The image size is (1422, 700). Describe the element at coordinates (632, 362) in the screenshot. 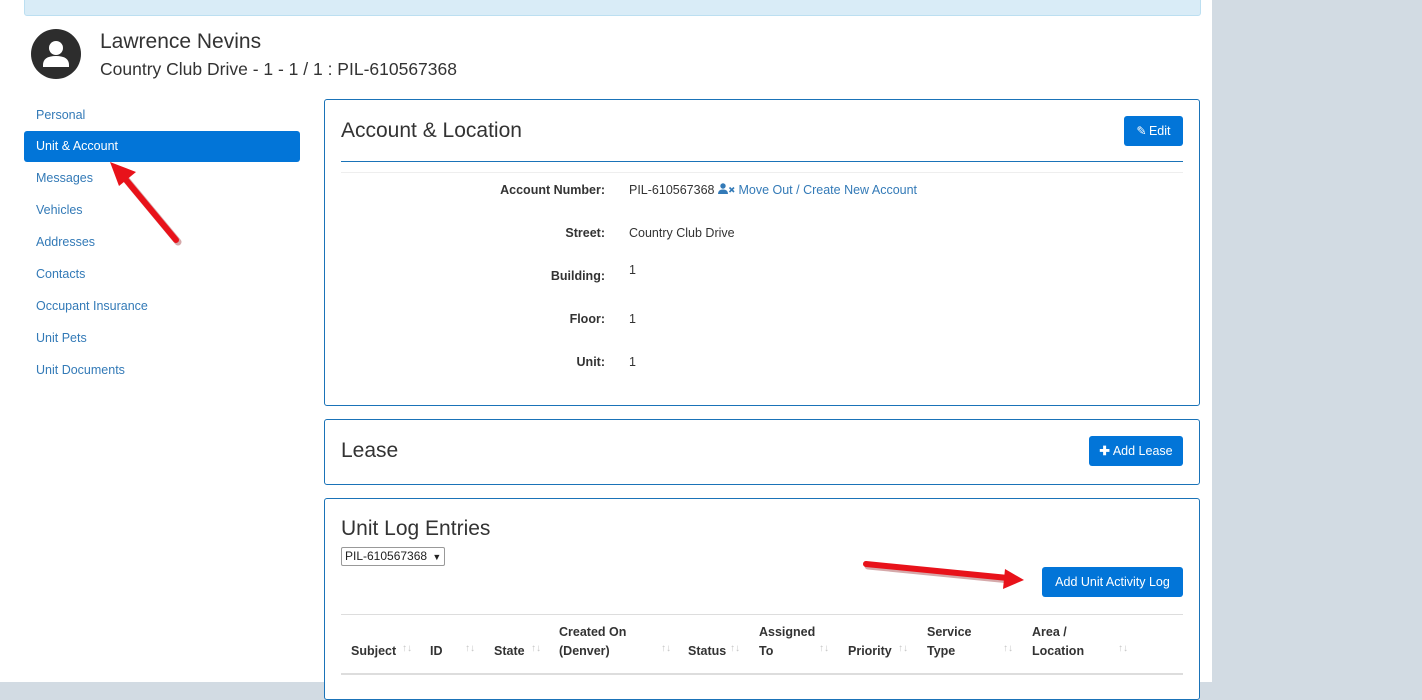

I see `unit-value: 1` at that location.